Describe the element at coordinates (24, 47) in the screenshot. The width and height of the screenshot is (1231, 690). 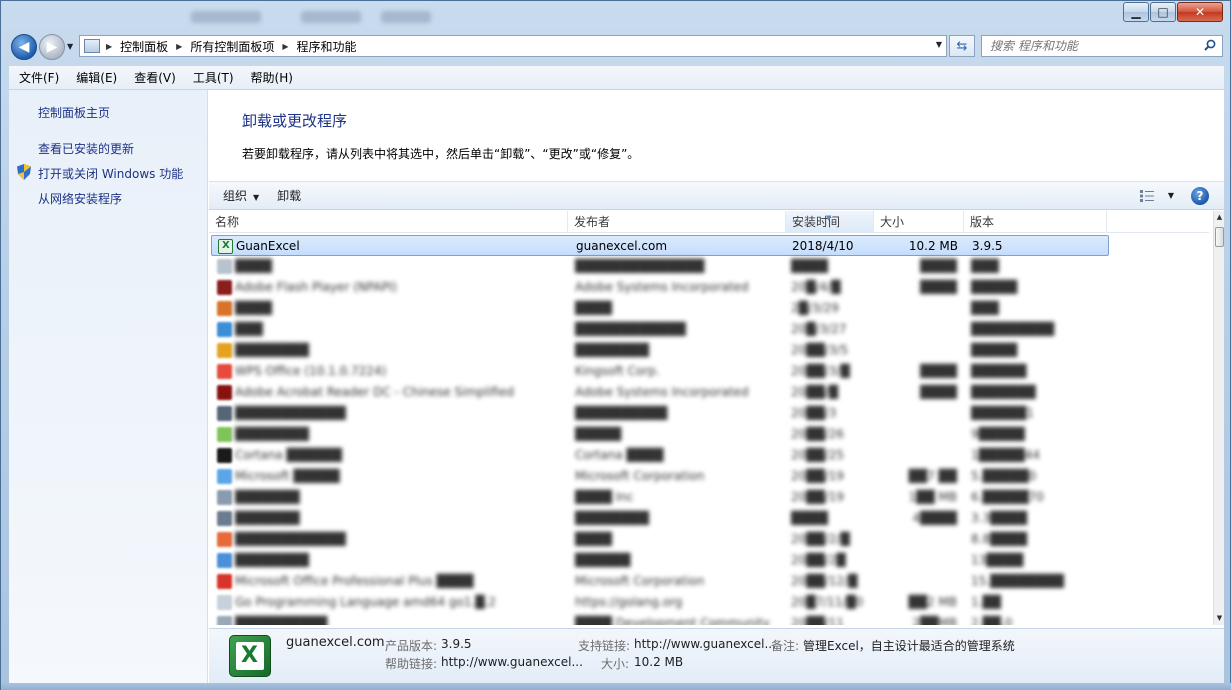
I see `back-button: ◀` at that location.